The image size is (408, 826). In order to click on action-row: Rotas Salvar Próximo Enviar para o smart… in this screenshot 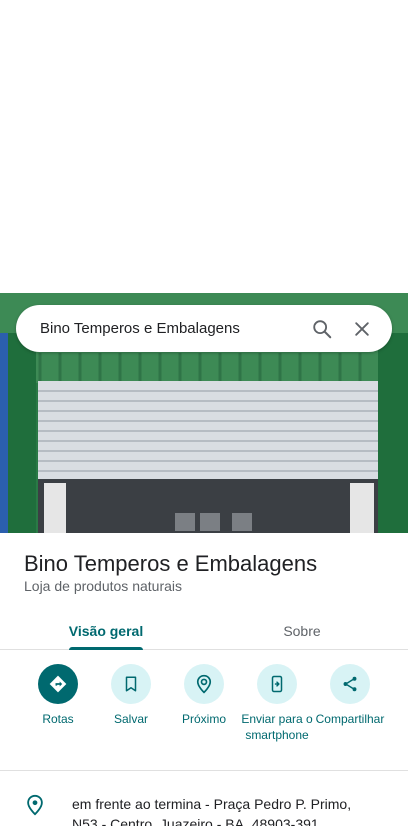, I will do `click(204, 717)`.